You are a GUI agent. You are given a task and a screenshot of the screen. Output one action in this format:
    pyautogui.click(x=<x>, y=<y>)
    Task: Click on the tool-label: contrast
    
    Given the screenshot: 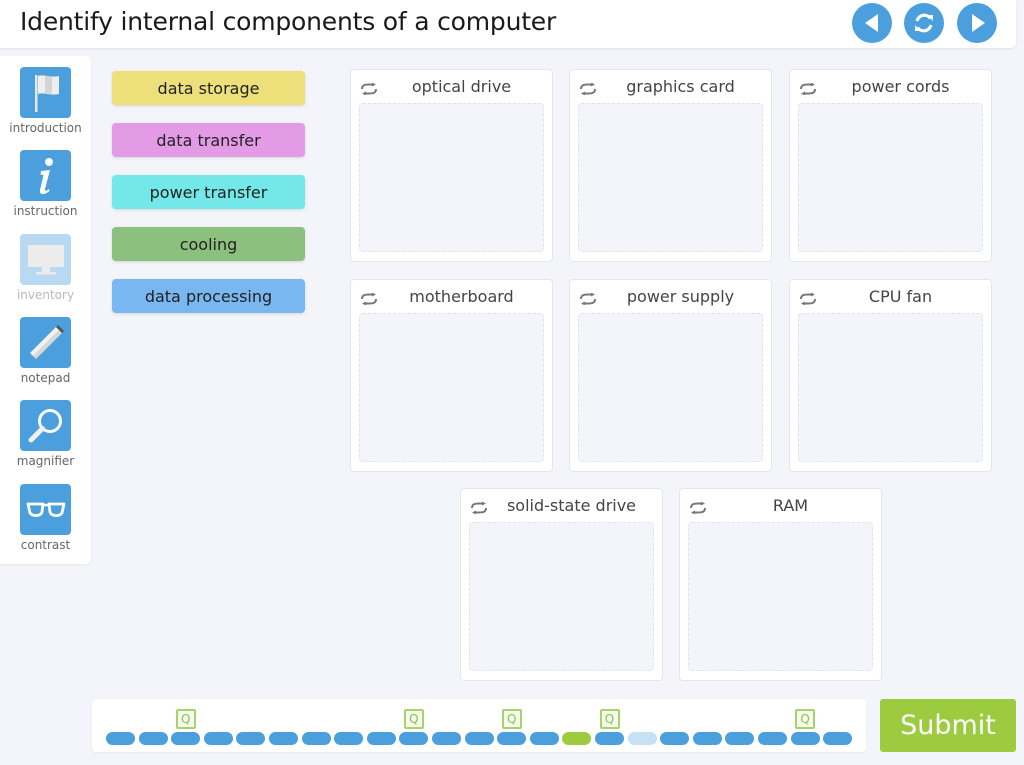 What is the action you would take?
    pyautogui.click(x=45, y=545)
    